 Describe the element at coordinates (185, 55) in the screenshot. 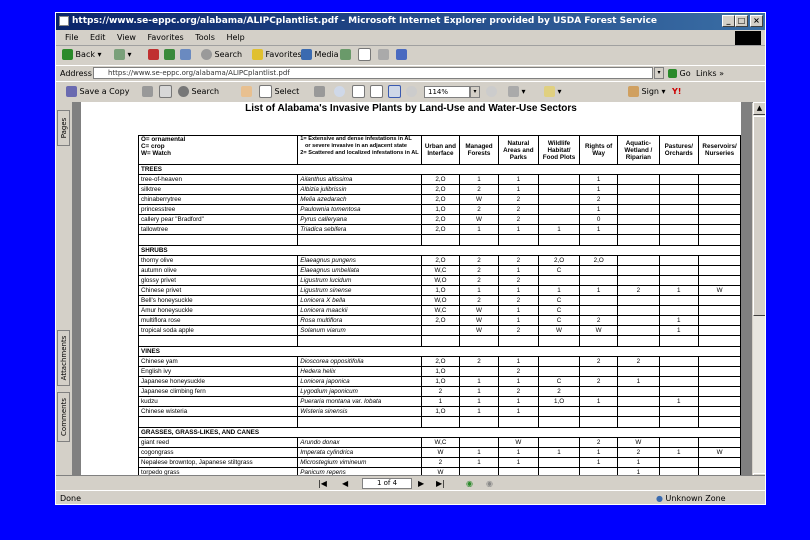

I see `home-button` at that location.